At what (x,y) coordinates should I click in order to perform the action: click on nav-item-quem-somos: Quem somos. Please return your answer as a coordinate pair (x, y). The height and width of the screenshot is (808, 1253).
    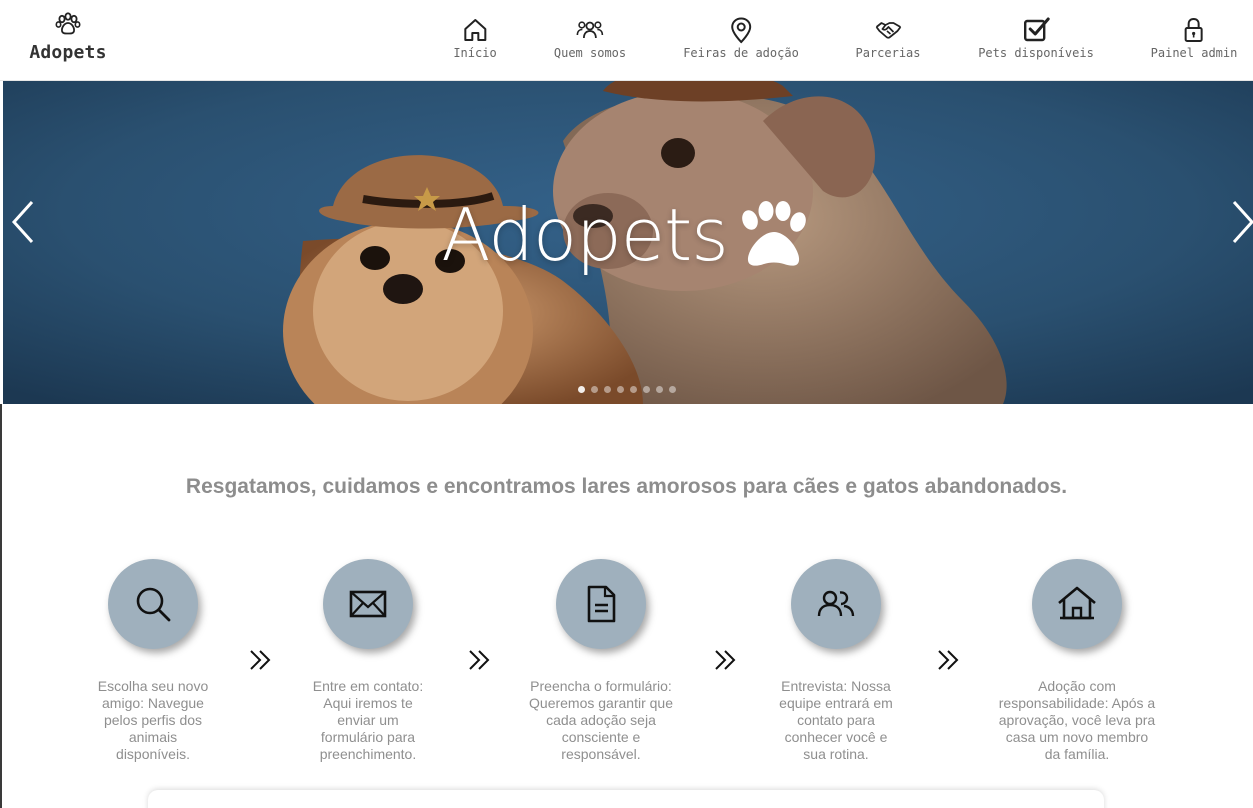
    Looking at the image, I should click on (590, 38).